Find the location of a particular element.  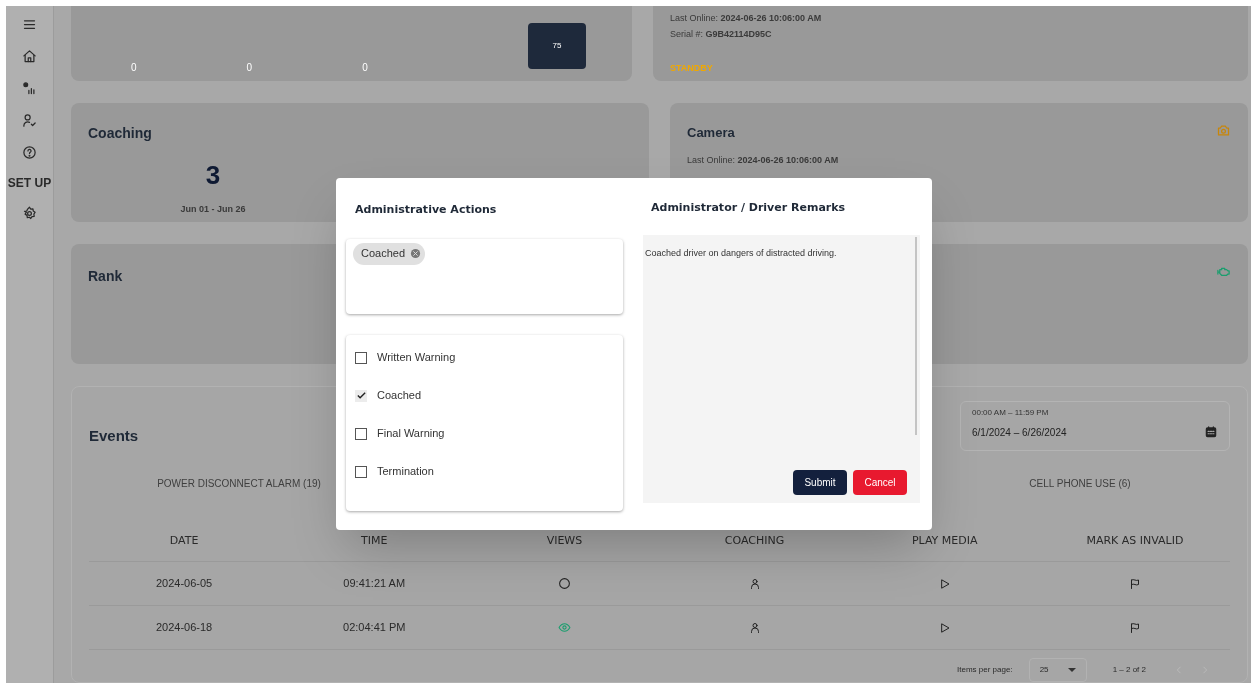

option-label: Written Warning is located at coordinates (416, 358).